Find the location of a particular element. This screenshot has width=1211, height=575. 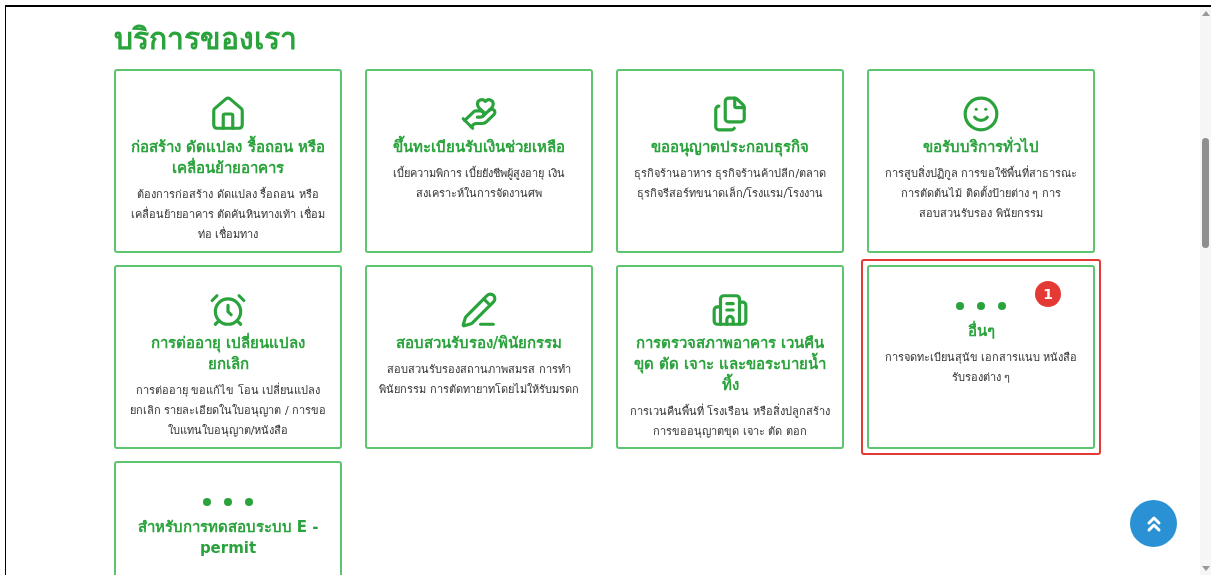

house-icon is located at coordinates (228, 114).